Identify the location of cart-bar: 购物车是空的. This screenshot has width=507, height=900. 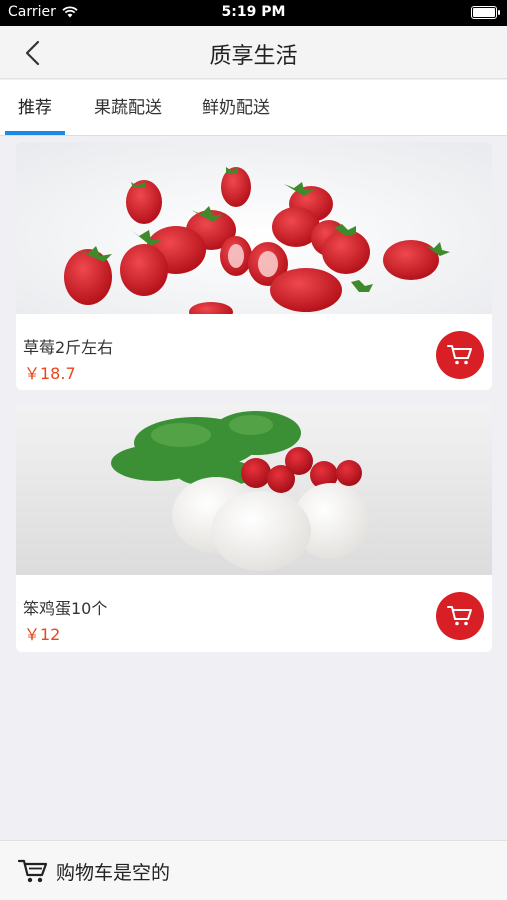
(253, 870).